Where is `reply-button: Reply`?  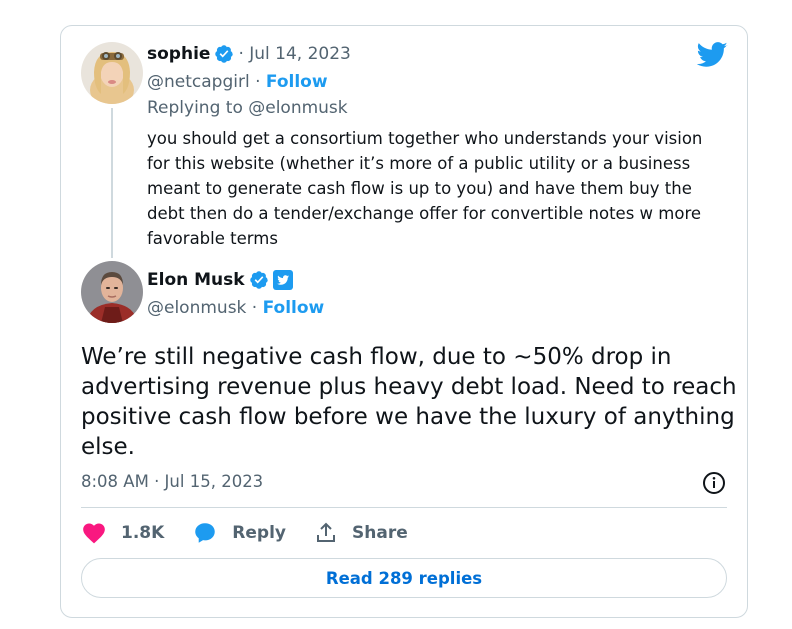
reply-button: Reply is located at coordinates (239, 533).